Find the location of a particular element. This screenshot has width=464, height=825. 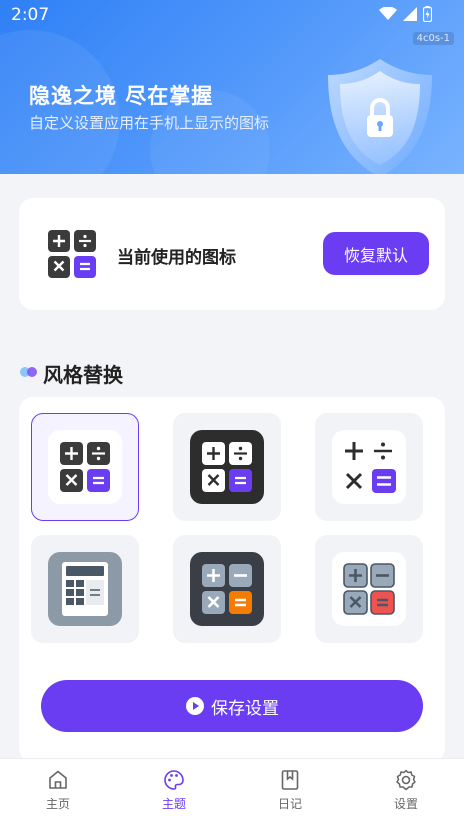

style-option-dark-orange-equals is located at coordinates (227, 589).